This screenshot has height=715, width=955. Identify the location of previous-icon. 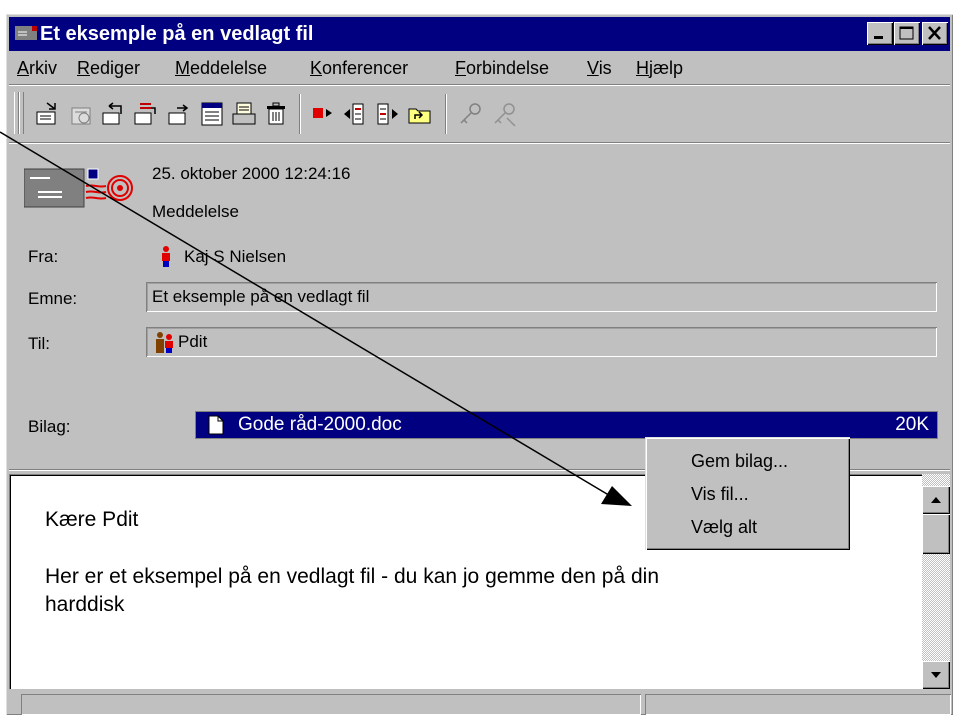
(356, 114).